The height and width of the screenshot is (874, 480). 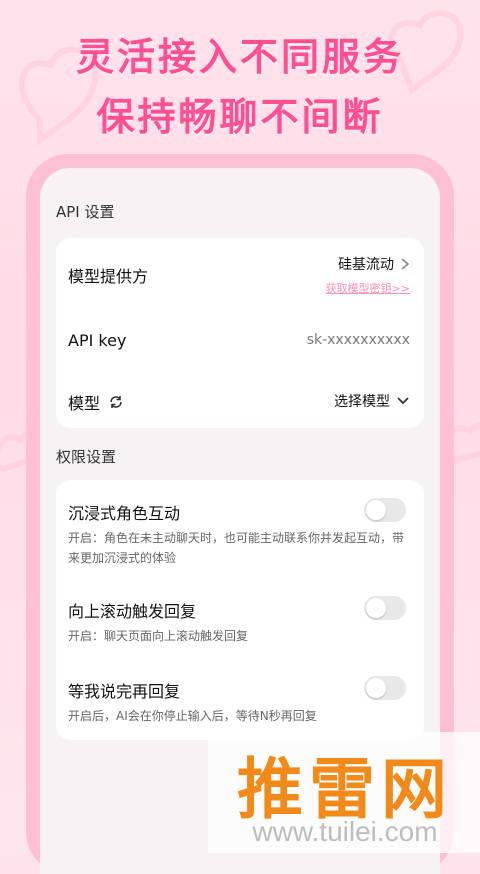 I want to click on model-label-group: 模型, so click(x=96, y=402).